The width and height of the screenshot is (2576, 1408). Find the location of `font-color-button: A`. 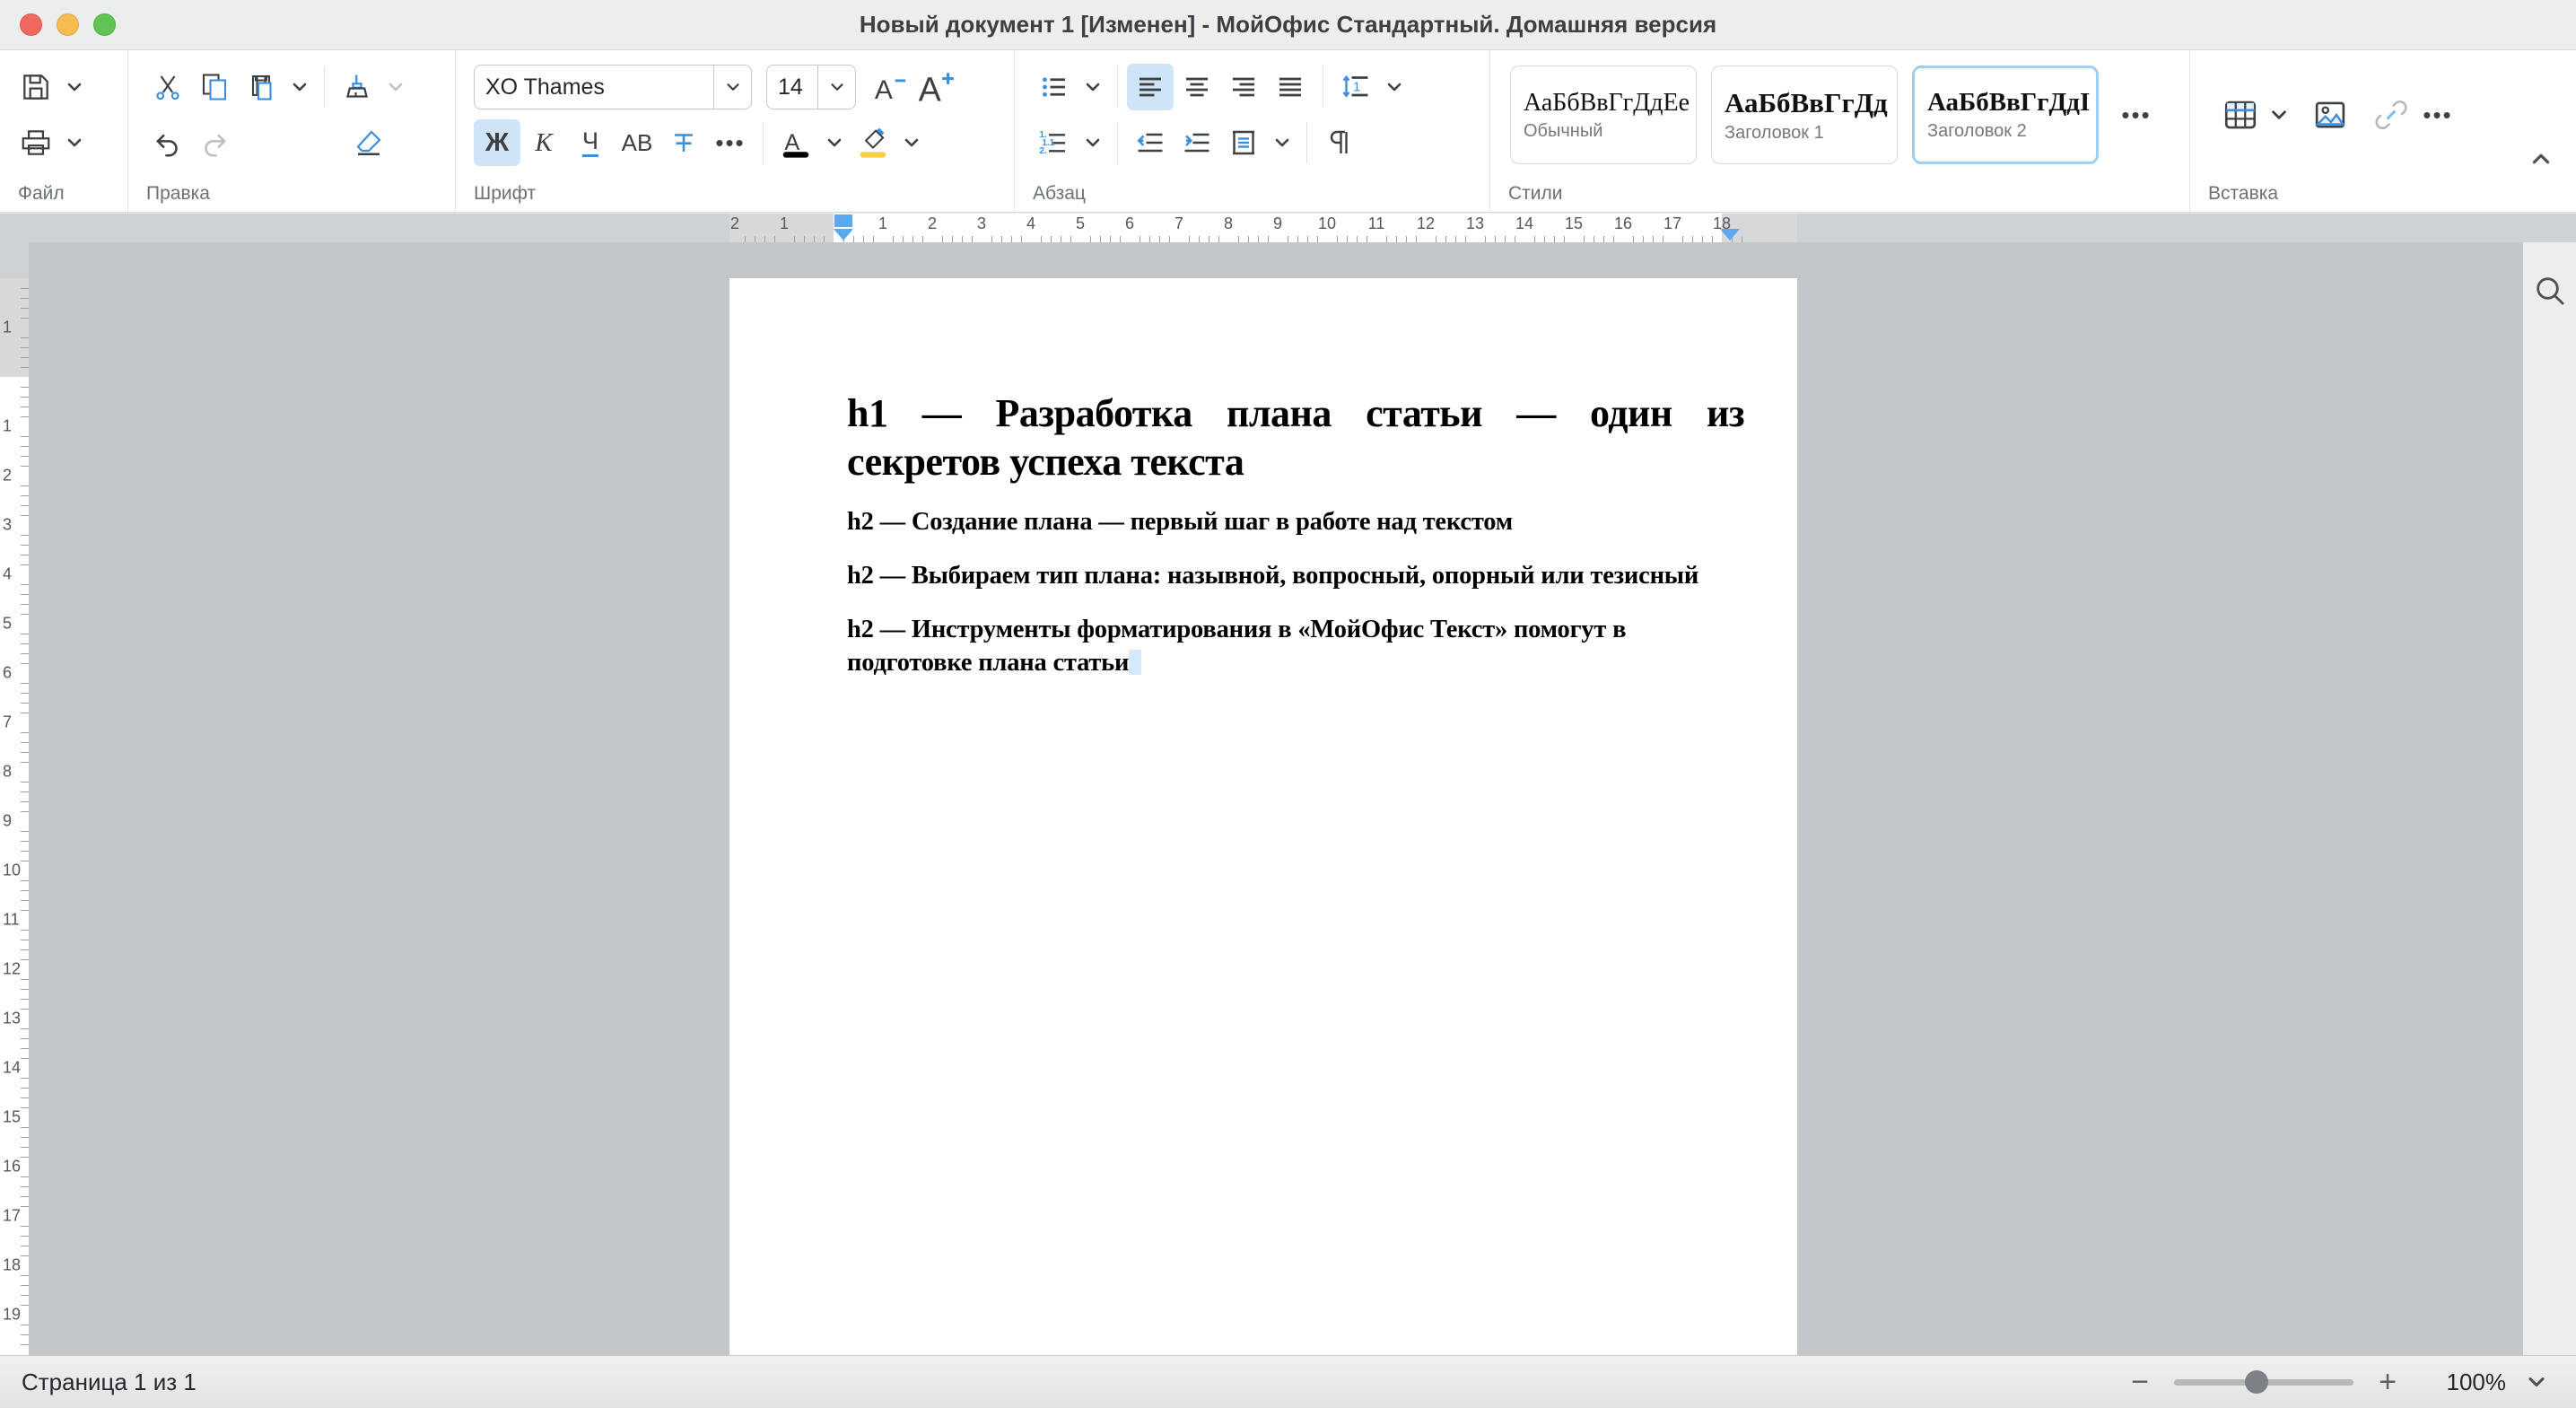

font-color-button: A is located at coordinates (796, 142).